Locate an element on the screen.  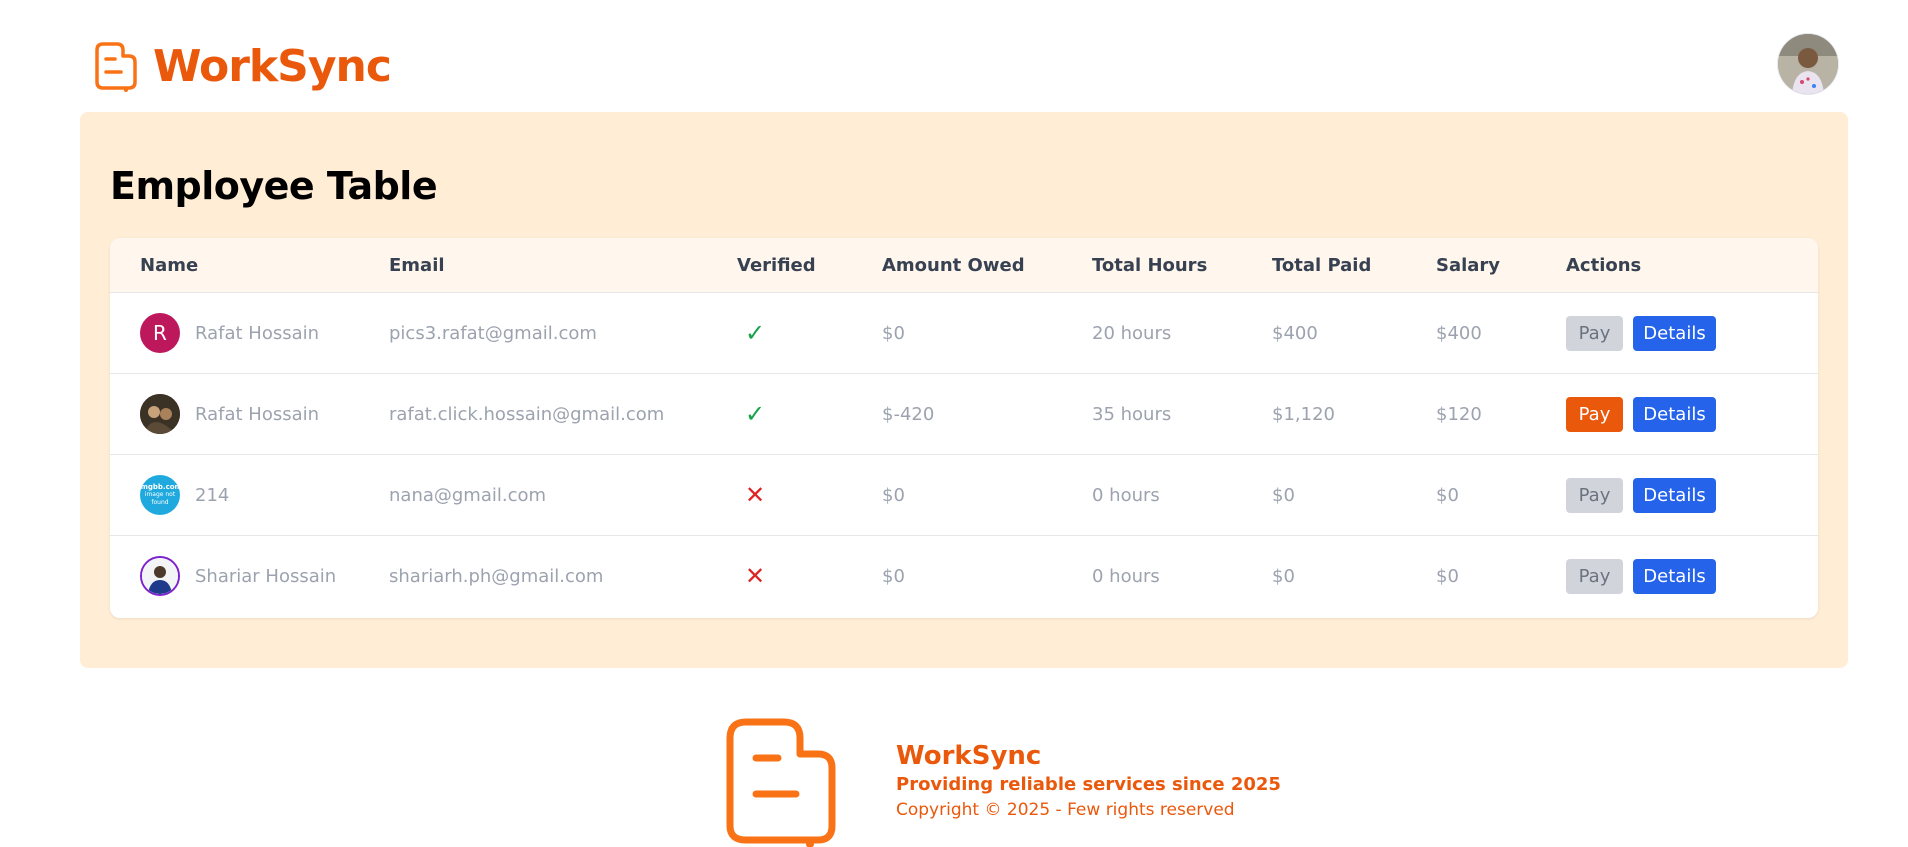
salary-cell: $400 is located at coordinates (1459, 333).